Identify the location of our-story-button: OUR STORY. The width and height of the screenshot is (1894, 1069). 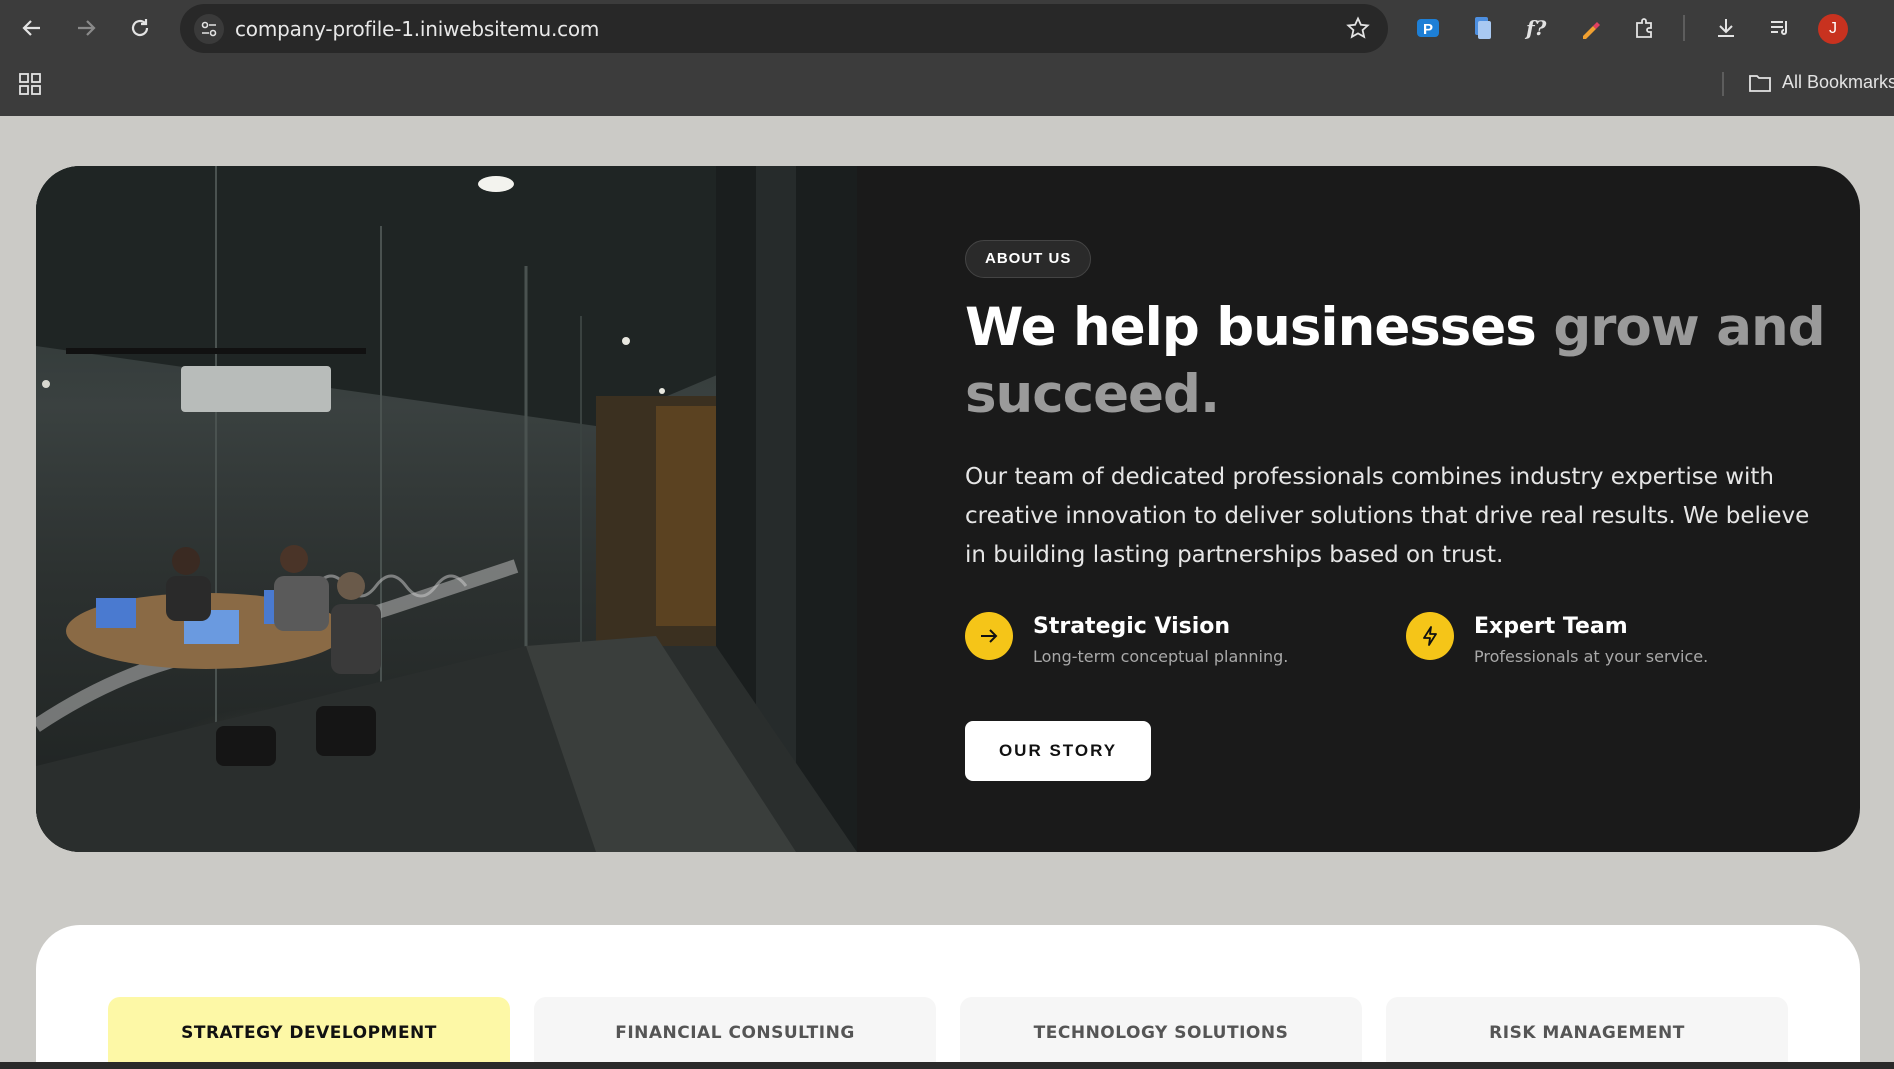
(1058, 751).